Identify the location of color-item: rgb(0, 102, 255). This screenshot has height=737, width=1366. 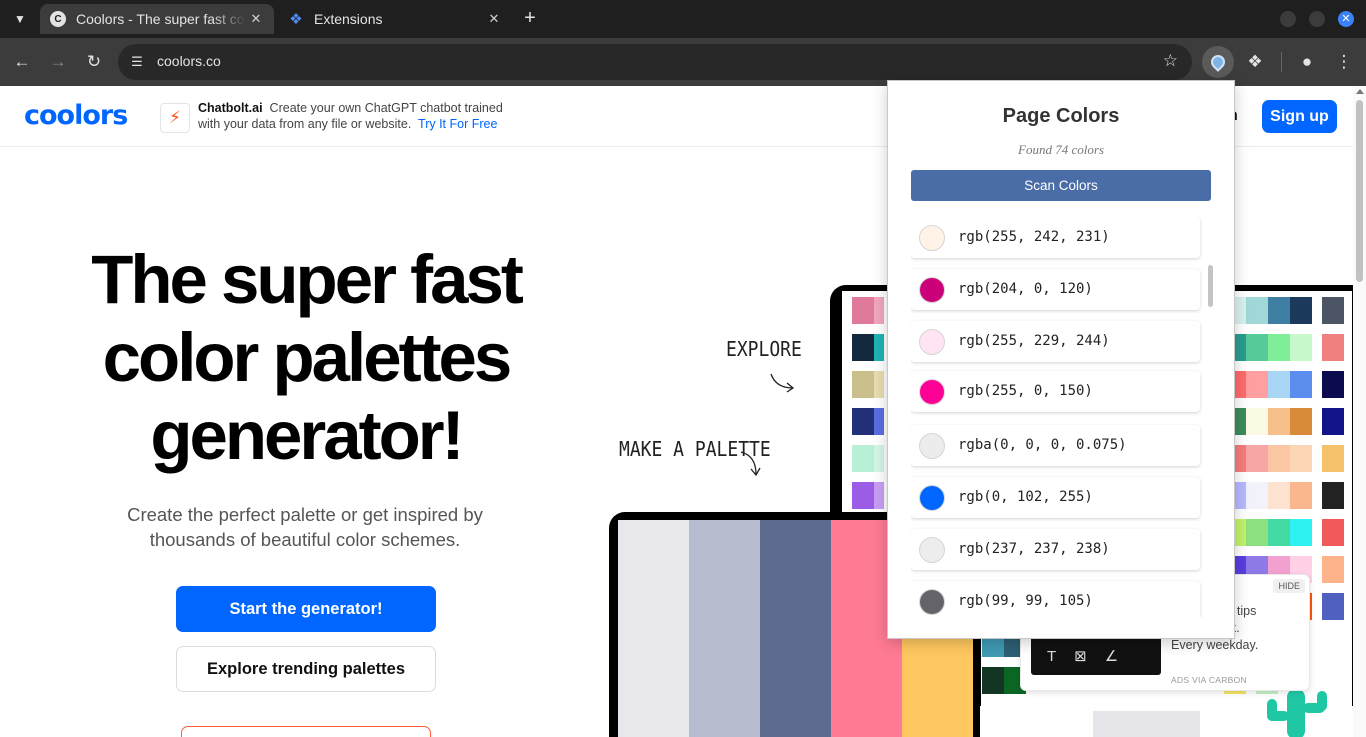
(1055, 497).